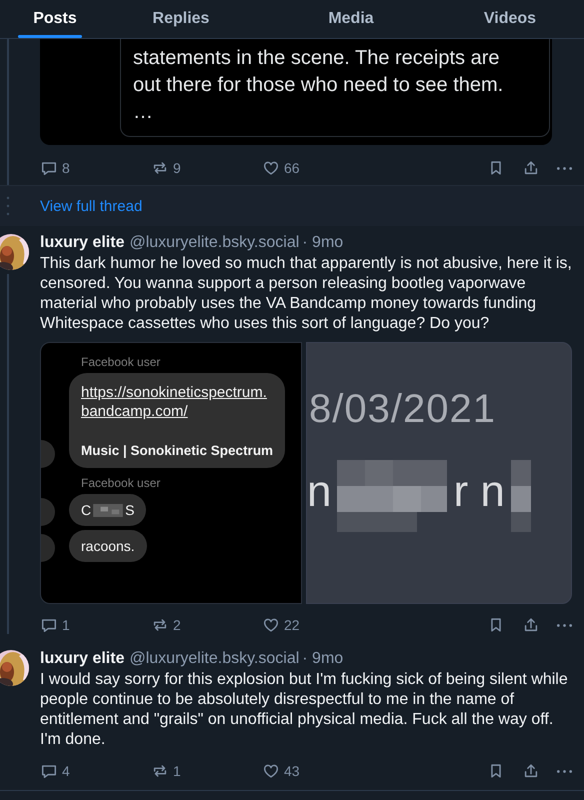  What do you see at coordinates (317, 771) in the screenshot?
I see `like-button: 43` at bounding box center [317, 771].